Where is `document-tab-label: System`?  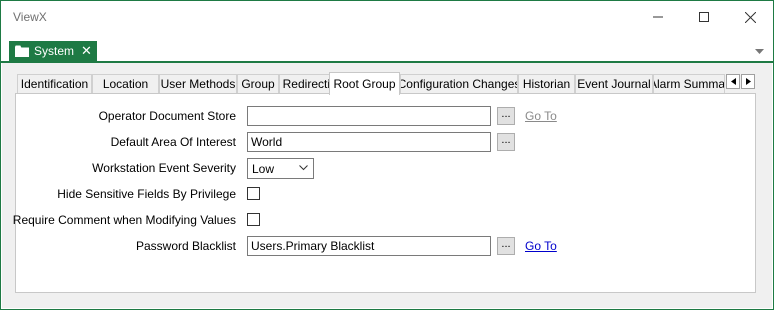 document-tab-label: System is located at coordinates (54, 51).